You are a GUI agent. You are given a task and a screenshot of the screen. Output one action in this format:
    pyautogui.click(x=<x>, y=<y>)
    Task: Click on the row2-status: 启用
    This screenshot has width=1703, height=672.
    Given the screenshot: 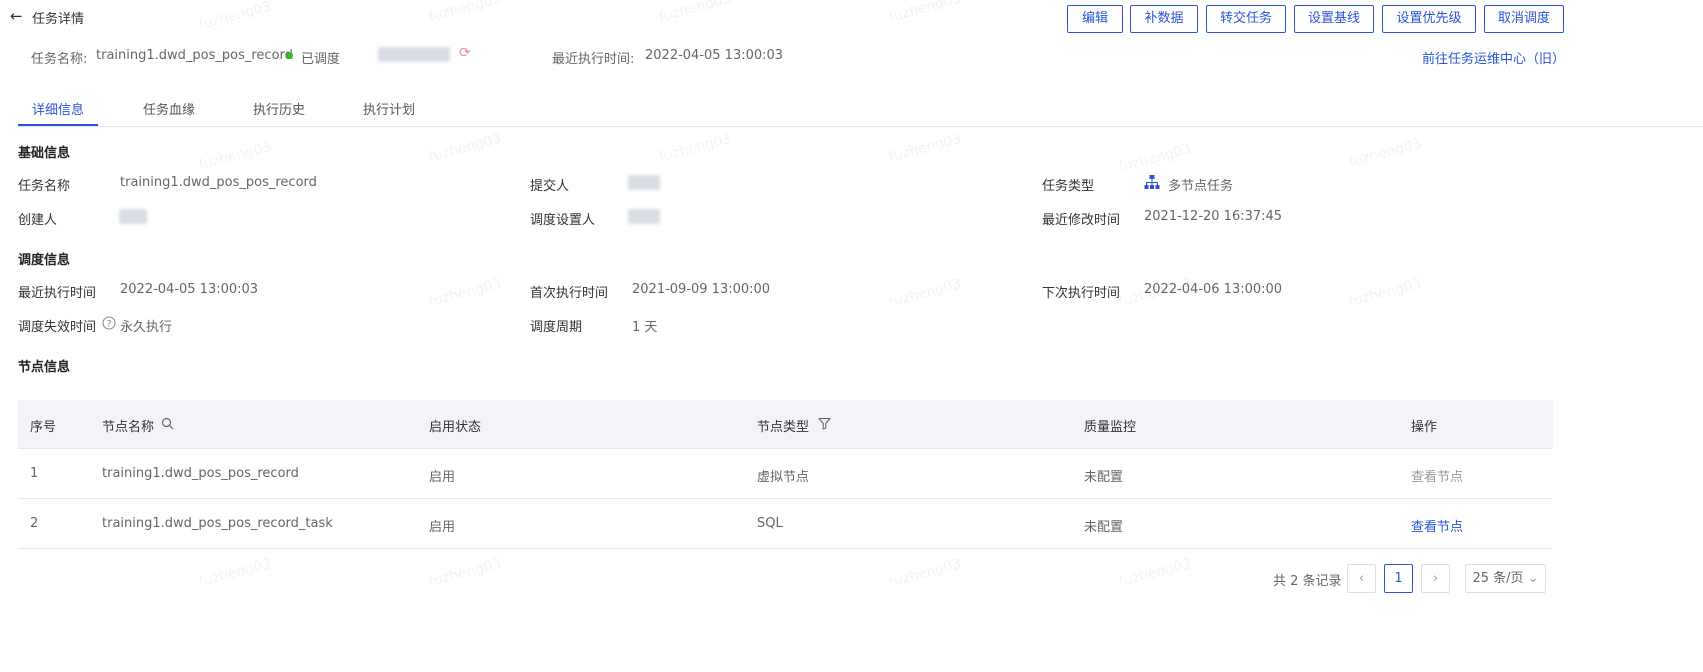 What is the action you would take?
    pyautogui.click(x=442, y=527)
    